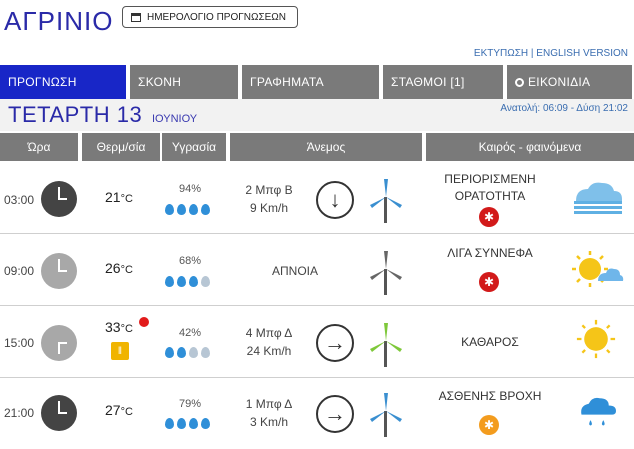 The height and width of the screenshot is (449, 634). What do you see at coordinates (75, 114) in the screenshot?
I see `day-title: ΤΕΤΑΡΤΗ 13` at bounding box center [75, 114].